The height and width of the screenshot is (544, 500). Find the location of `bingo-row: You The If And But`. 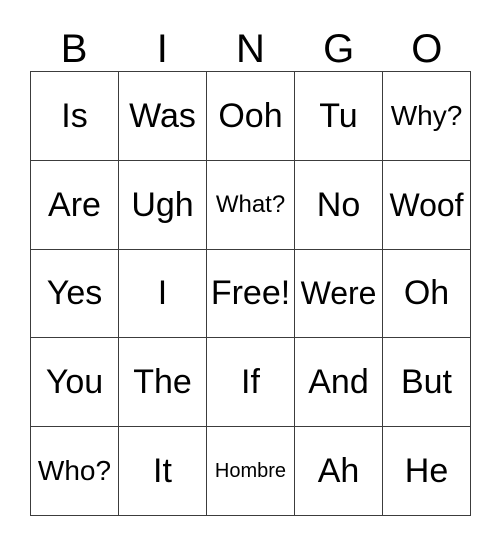

bingo-row: You The If And But is located at coordinates (251, 383).